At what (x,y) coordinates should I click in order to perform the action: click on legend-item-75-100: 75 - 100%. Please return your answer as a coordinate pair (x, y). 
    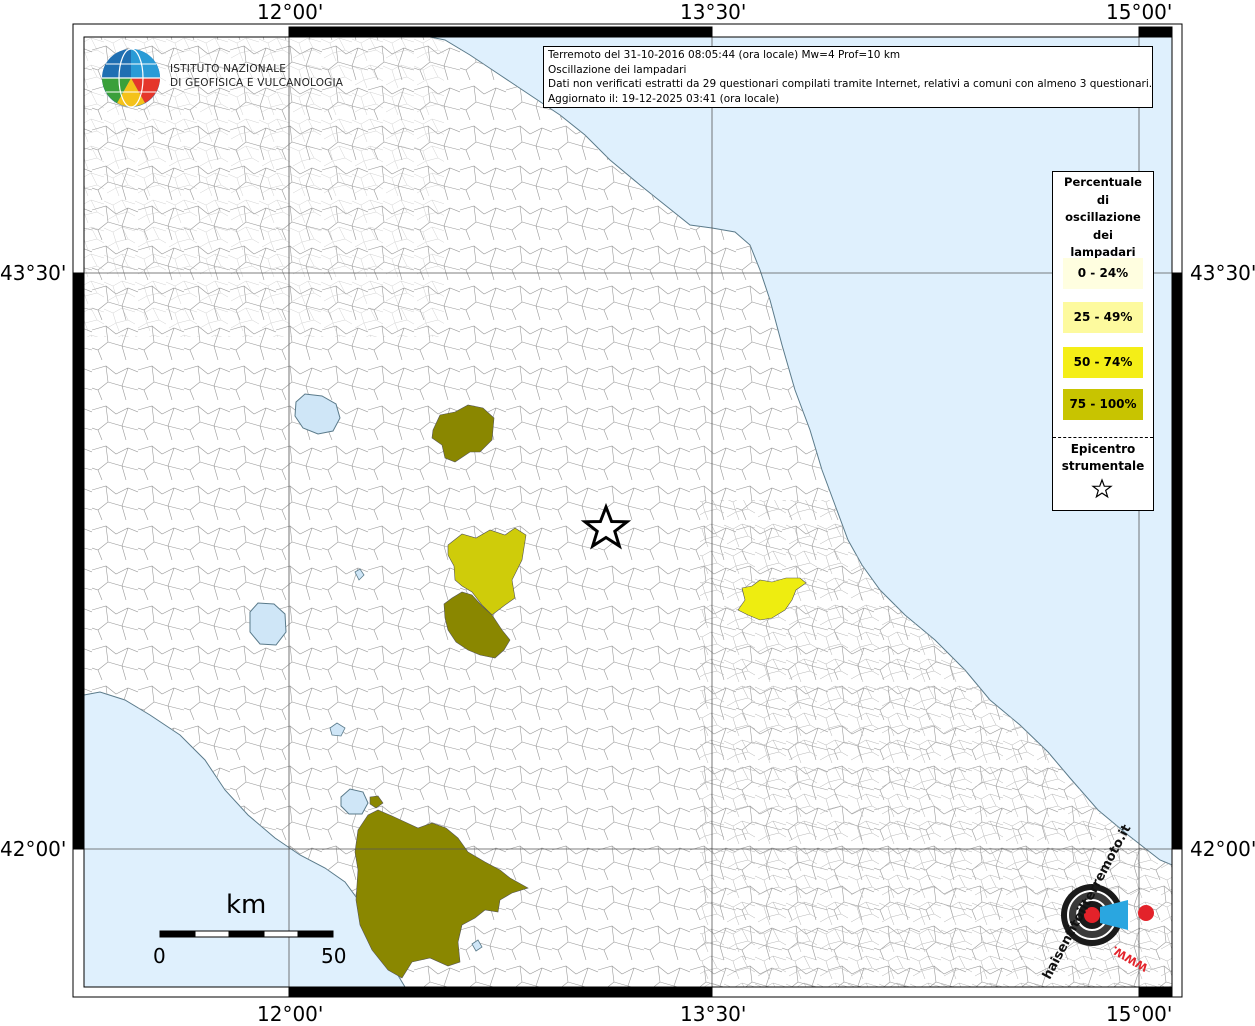
    Looking at the image, I should click on (1103, 404).